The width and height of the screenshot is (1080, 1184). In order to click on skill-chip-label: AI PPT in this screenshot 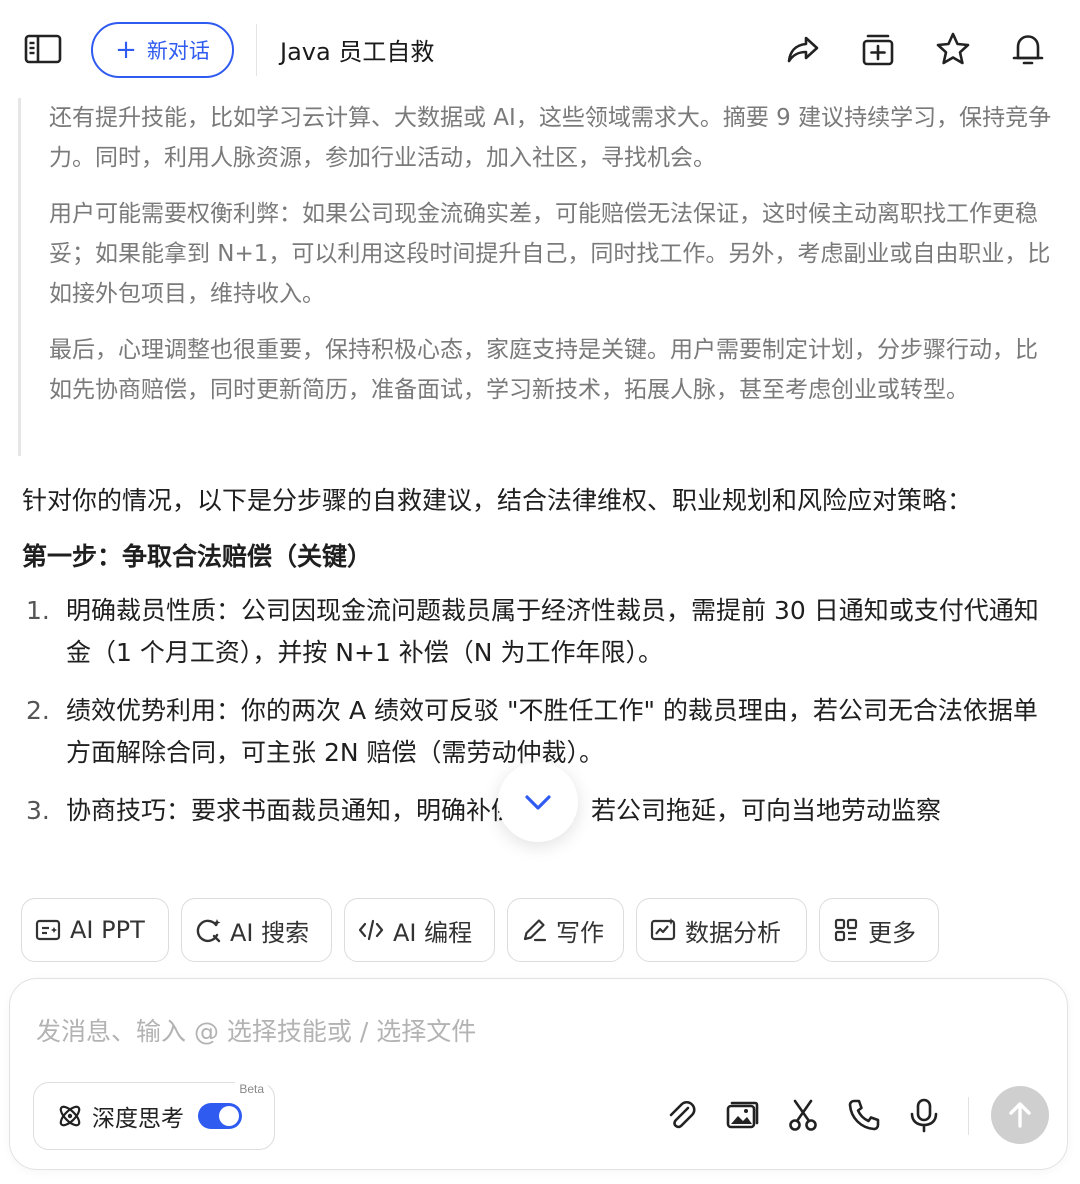, I will do `click(107, 930)`.